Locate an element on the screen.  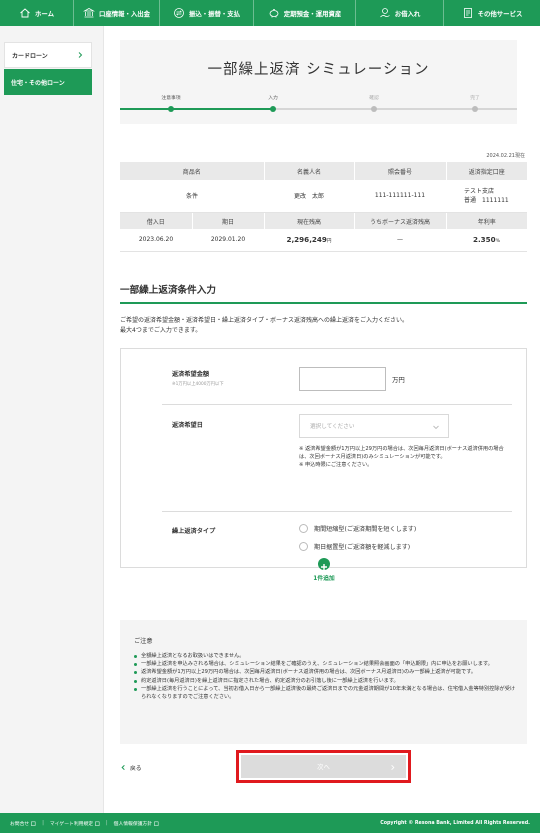
nav-other: その他サービス is located at coordinates (492, 13).